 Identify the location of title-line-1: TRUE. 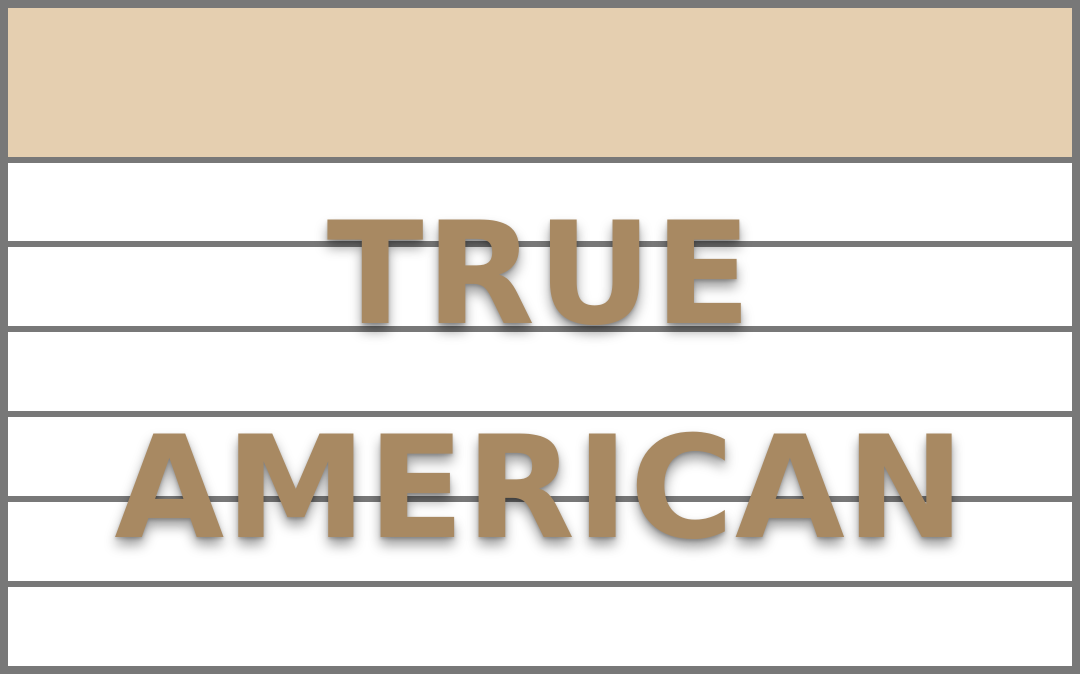
(540, 274).